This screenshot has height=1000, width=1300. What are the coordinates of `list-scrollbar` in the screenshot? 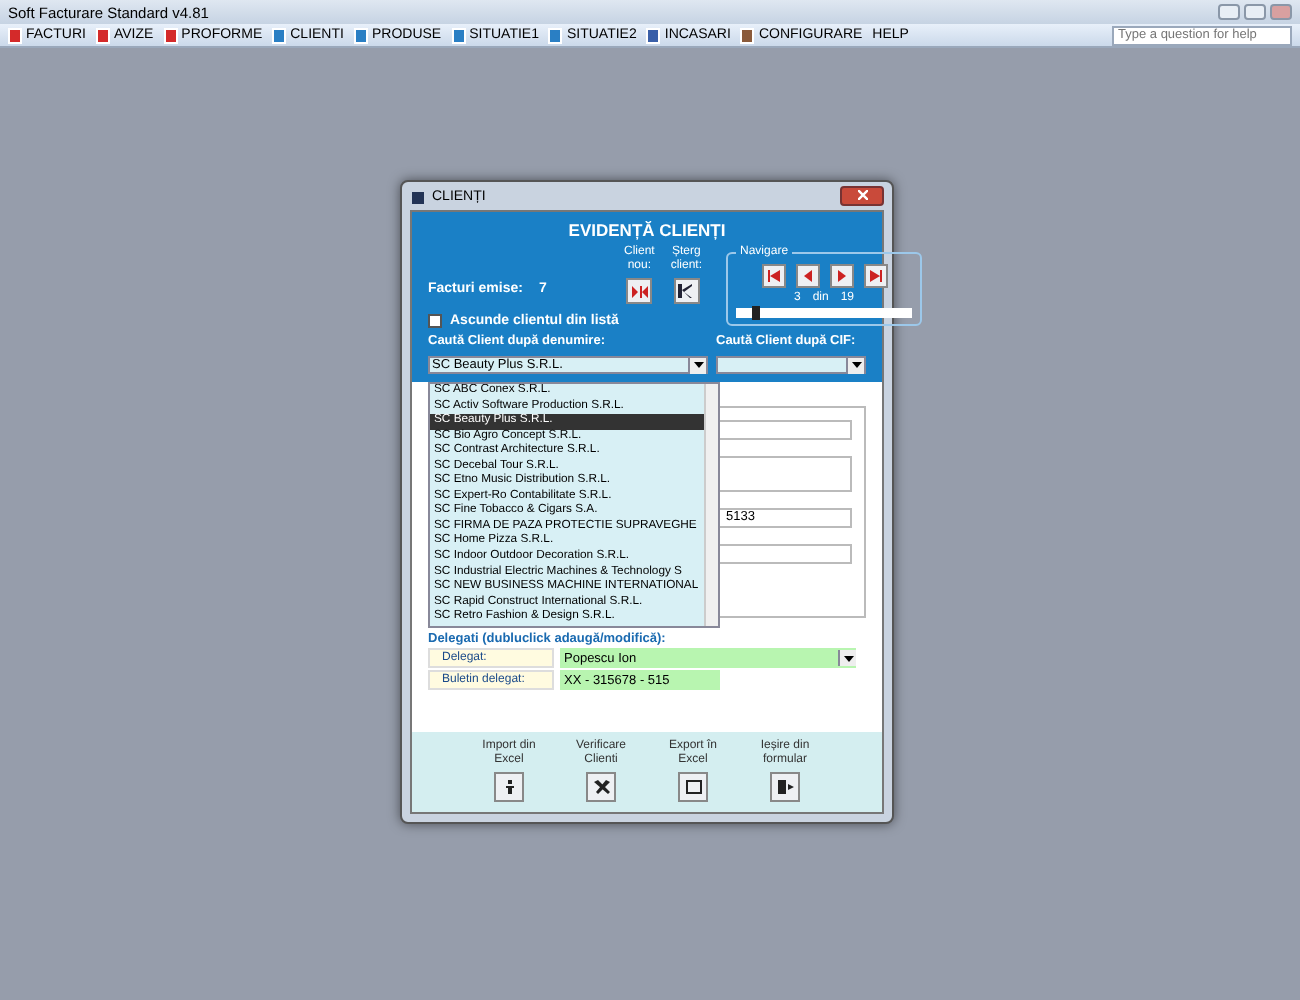 It's located at (711, 505).